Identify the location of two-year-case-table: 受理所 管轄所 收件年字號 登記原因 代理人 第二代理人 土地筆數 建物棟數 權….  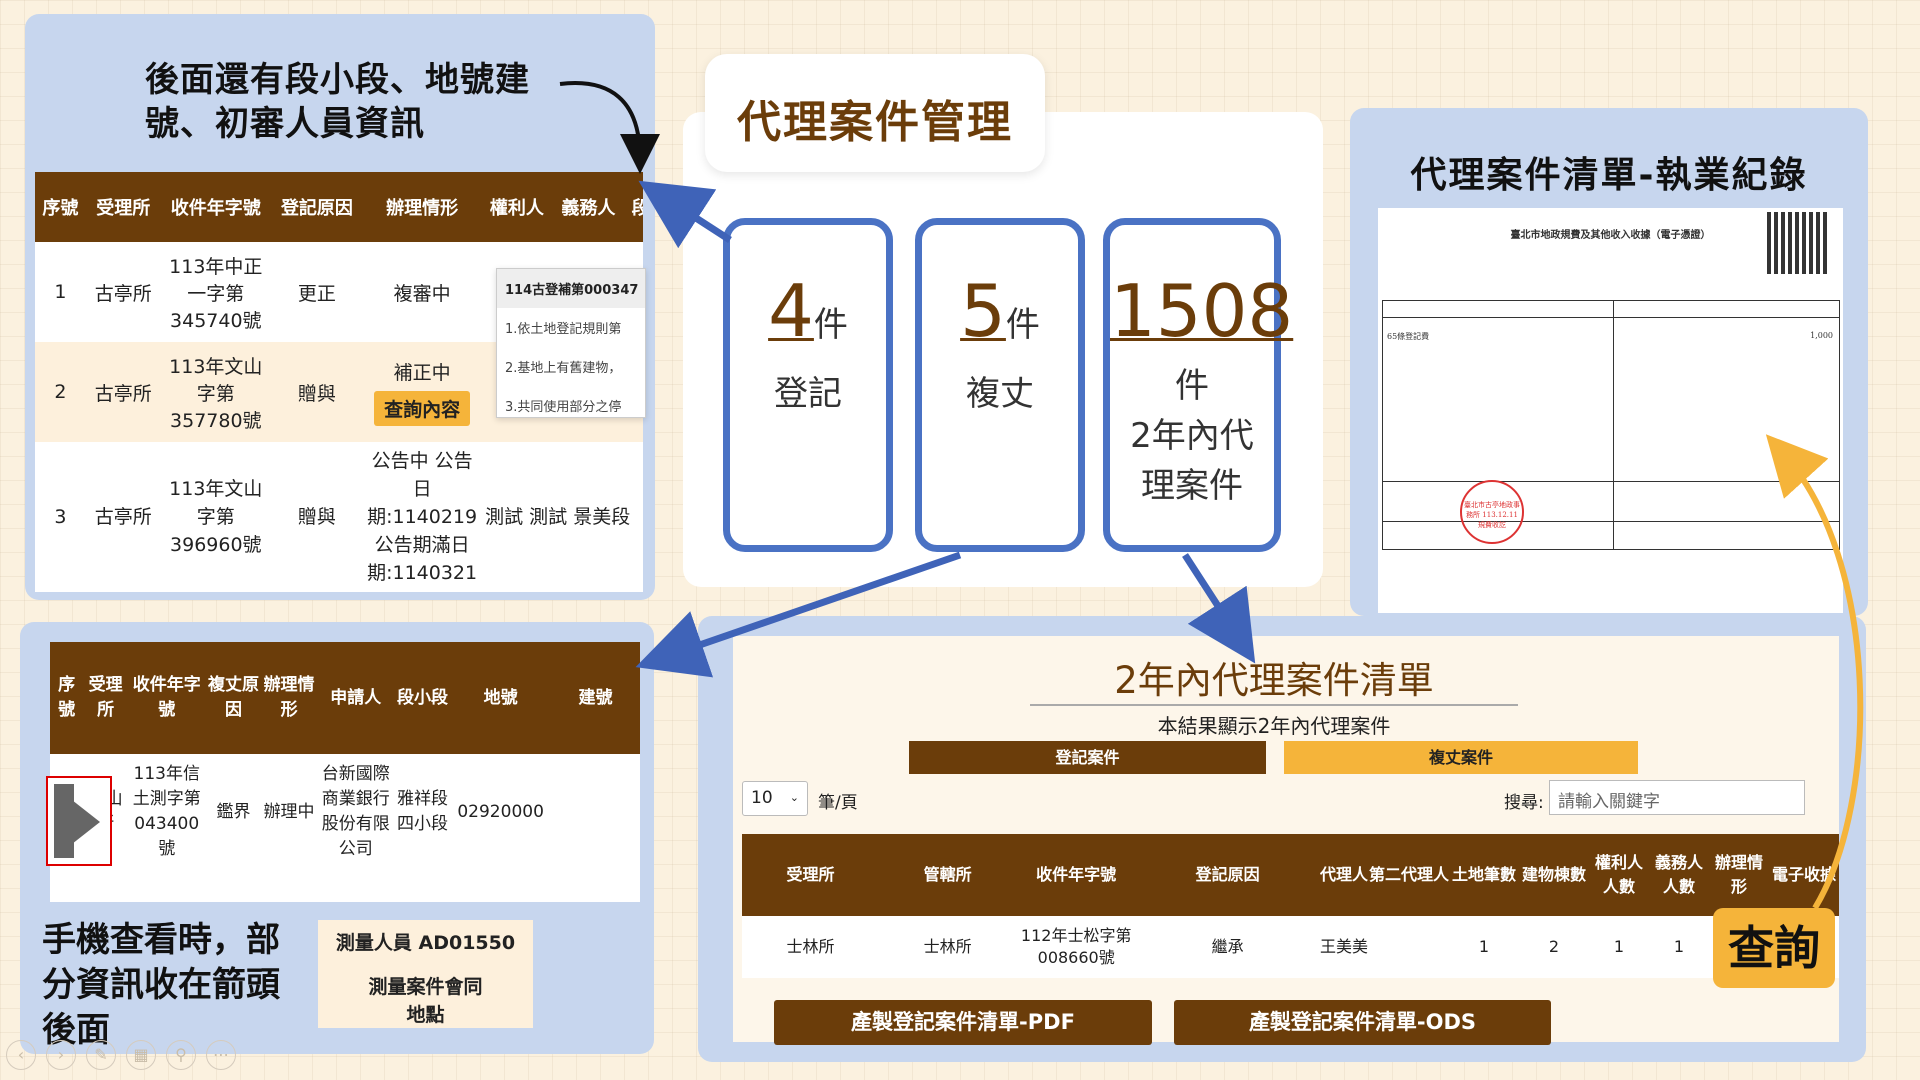
(1290, 906).